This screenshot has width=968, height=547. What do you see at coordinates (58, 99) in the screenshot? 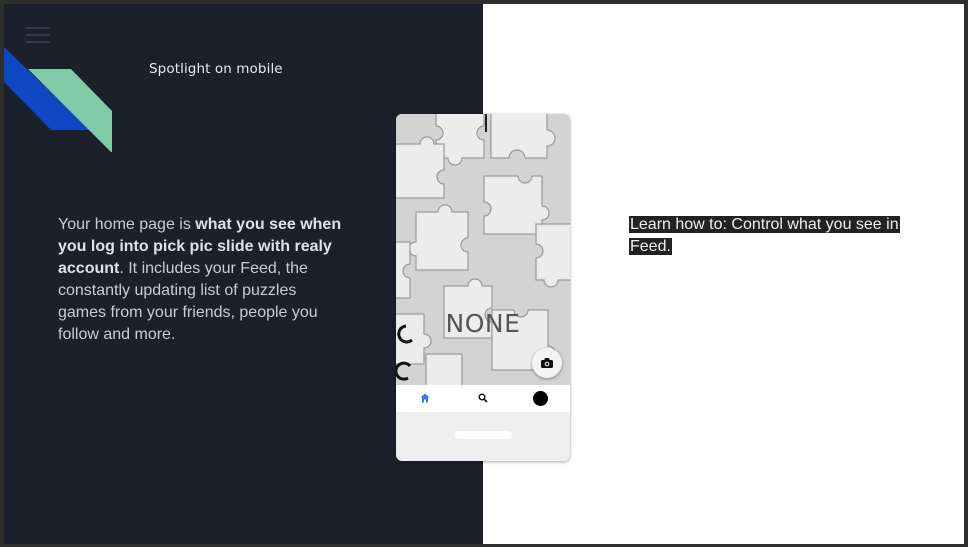
I see `brand-stripes-graphic` at bounding box center [58, 99].